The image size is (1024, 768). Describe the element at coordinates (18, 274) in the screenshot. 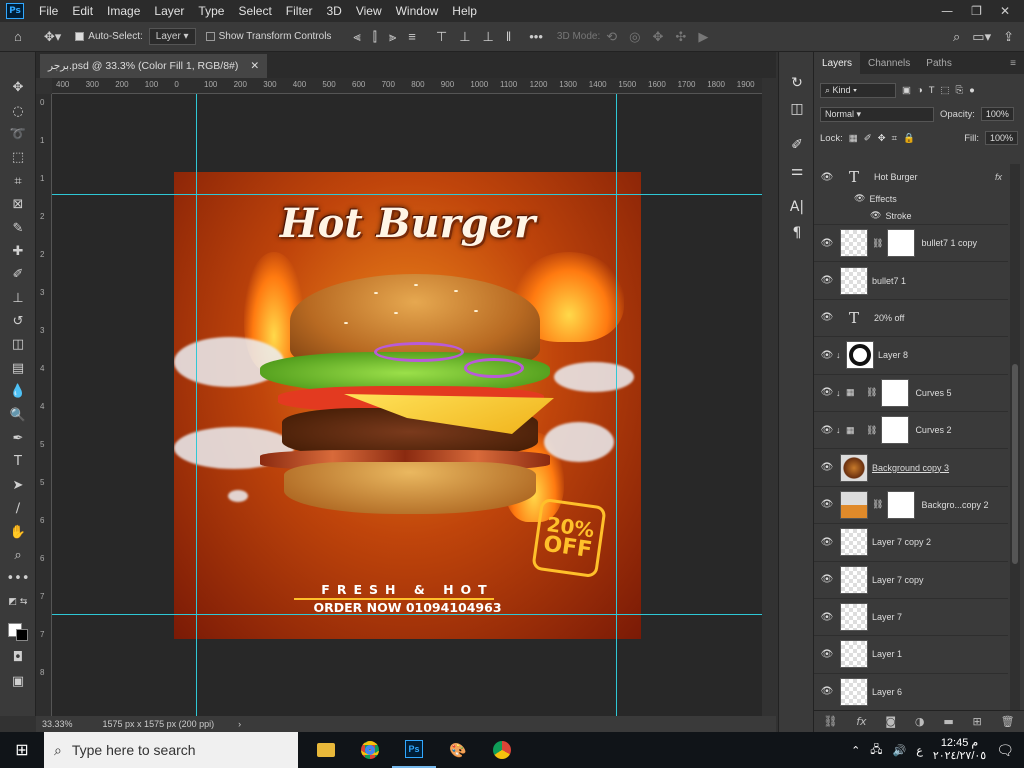

I see `brush-tool-icon: ✐` at that location.